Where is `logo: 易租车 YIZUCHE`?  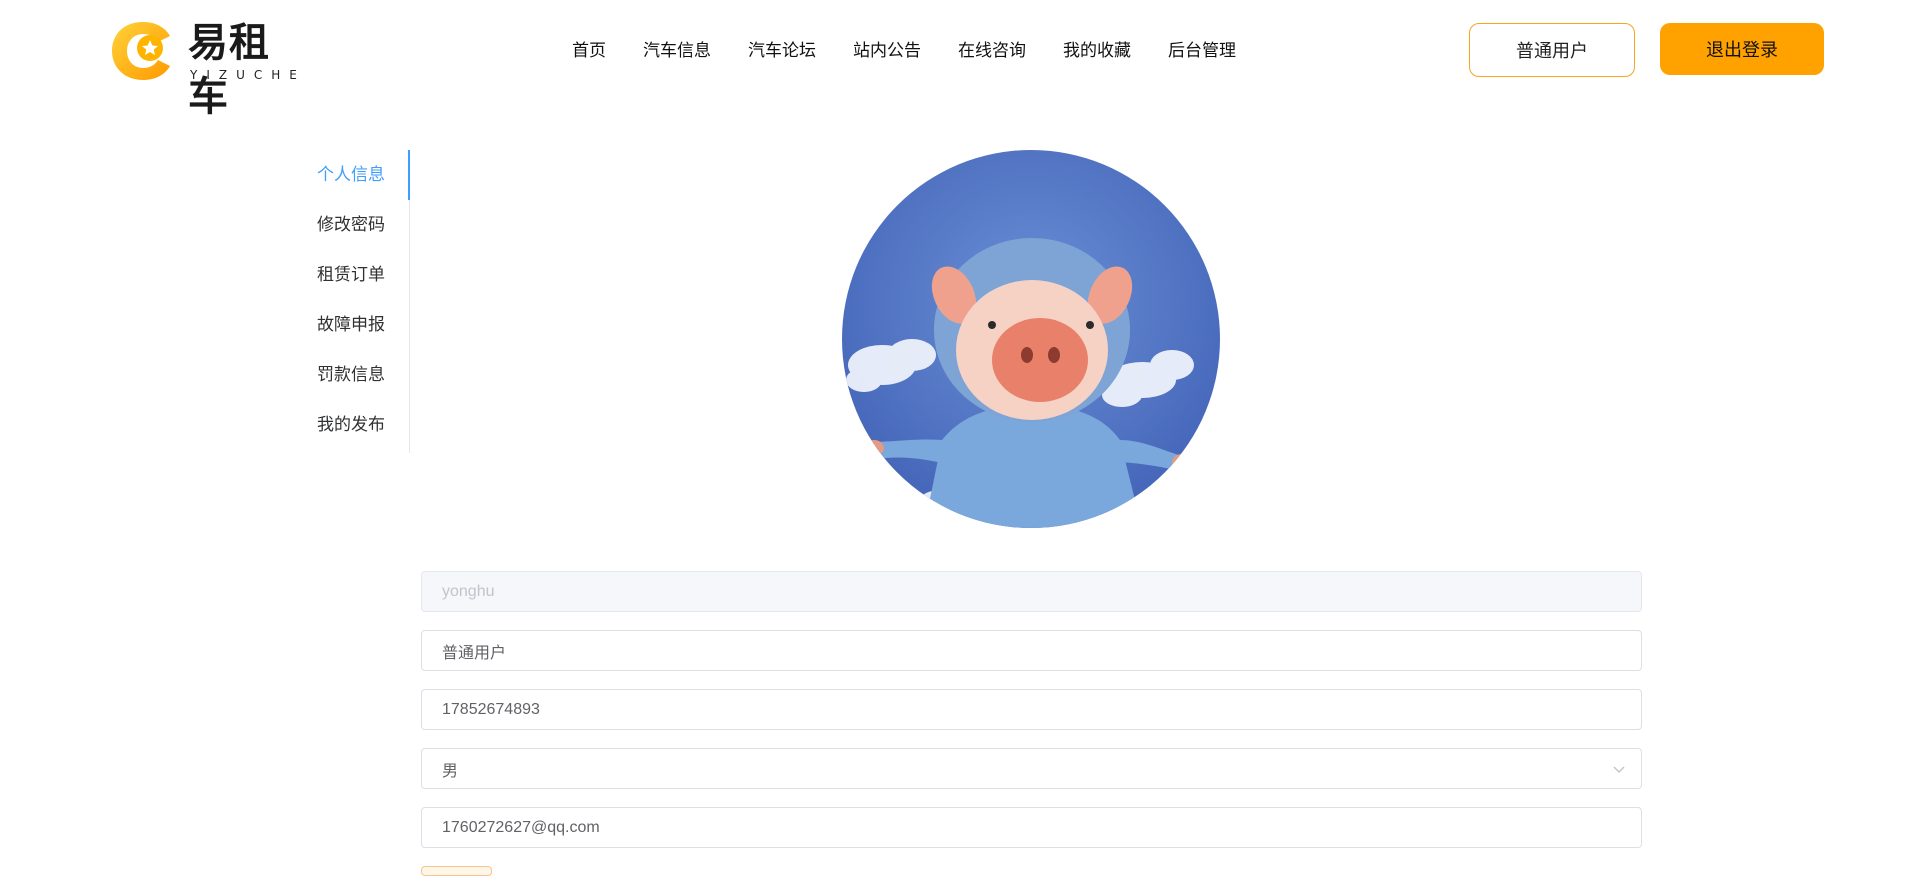
logo: 易租车 YIZUCHE is located at coordinates (210, 68).